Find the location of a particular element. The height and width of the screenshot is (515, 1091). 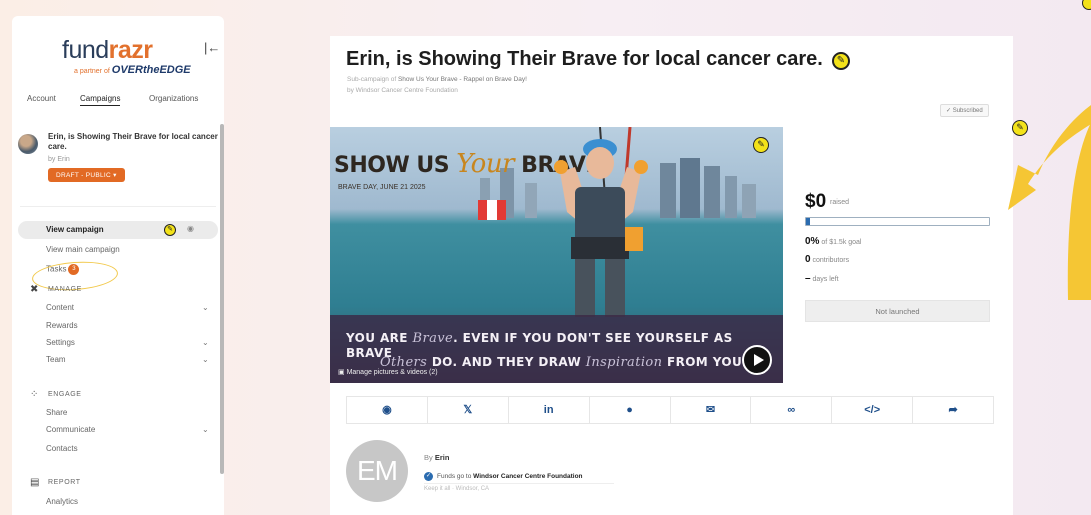

section-engage: ⁘ ENGAGE is located at coordinates (56, 394).